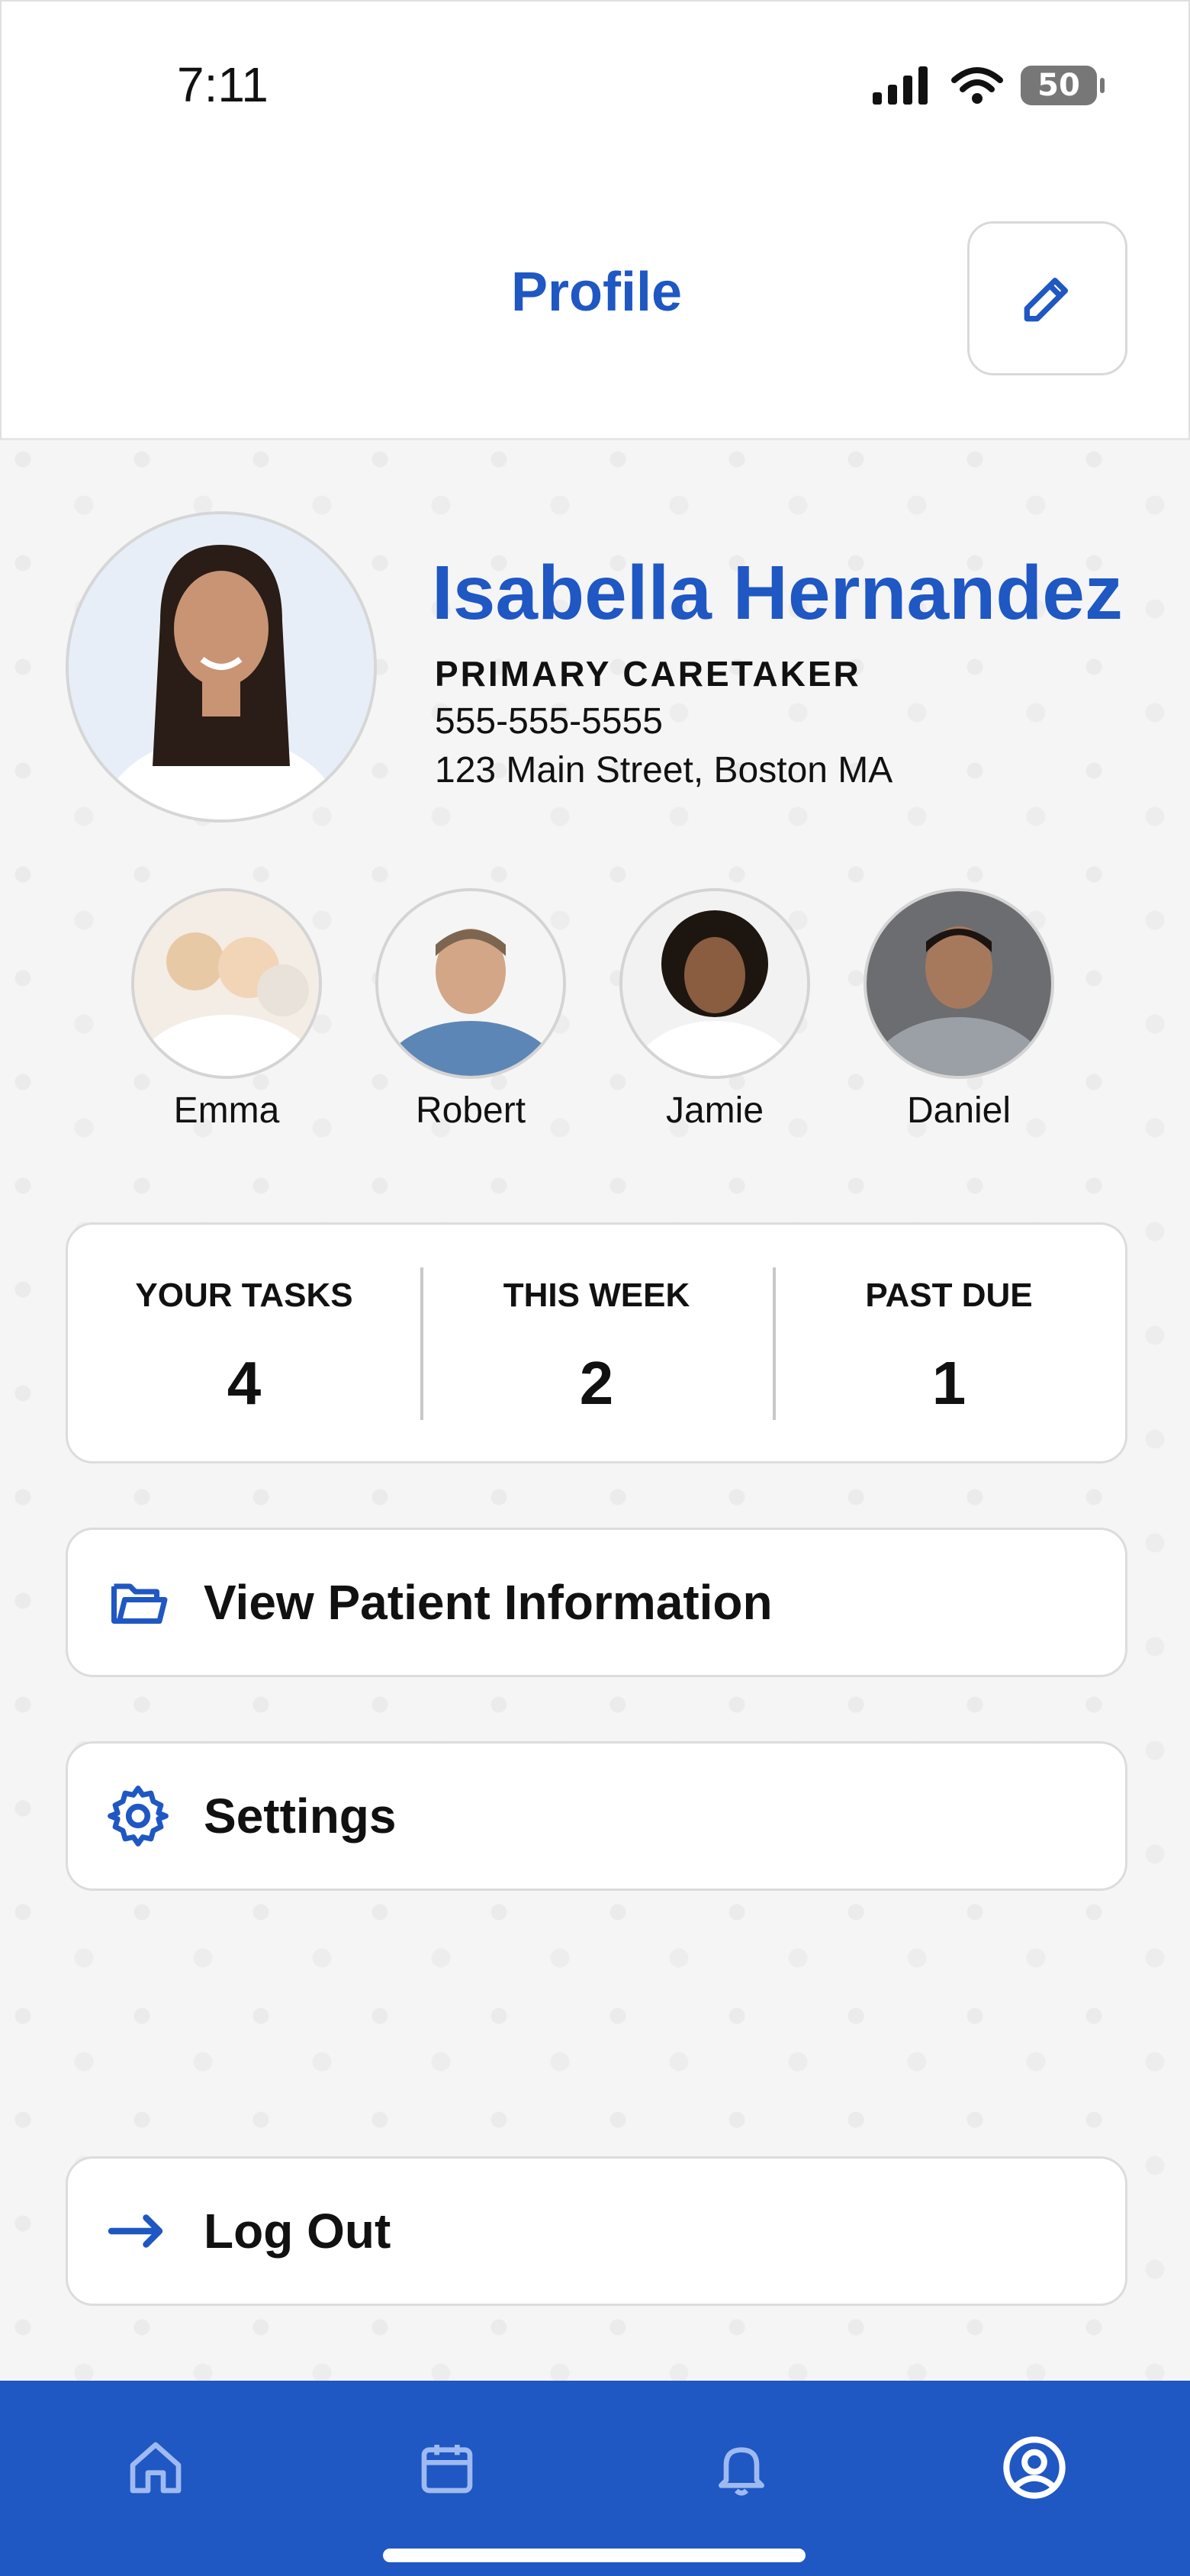 Image resolution: width=1190 pixels, height=2576 pixels. I want to click on family-photo-emma, so click(226, 983).